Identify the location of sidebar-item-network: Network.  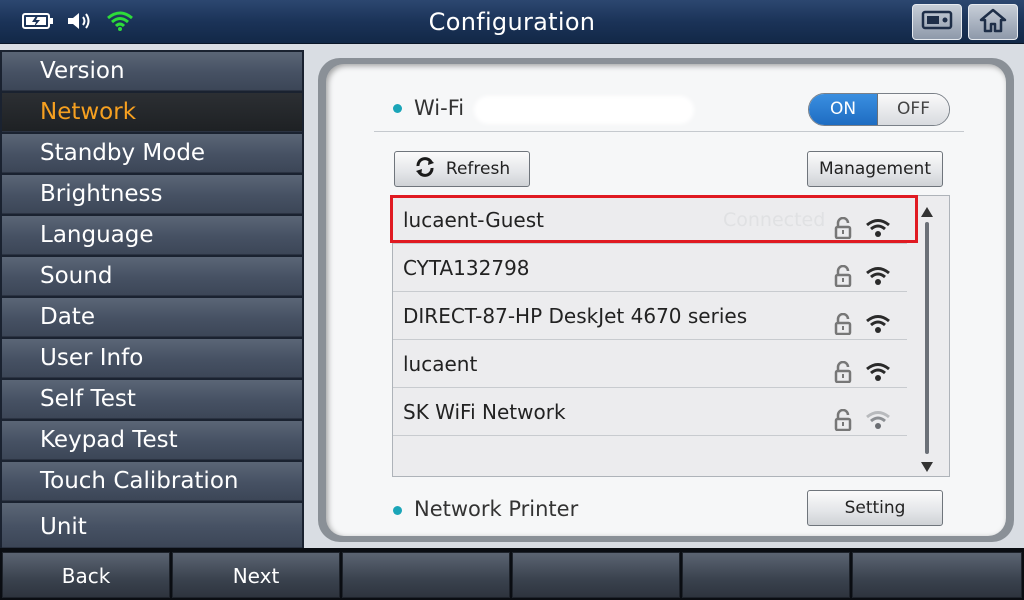
(152, 112).